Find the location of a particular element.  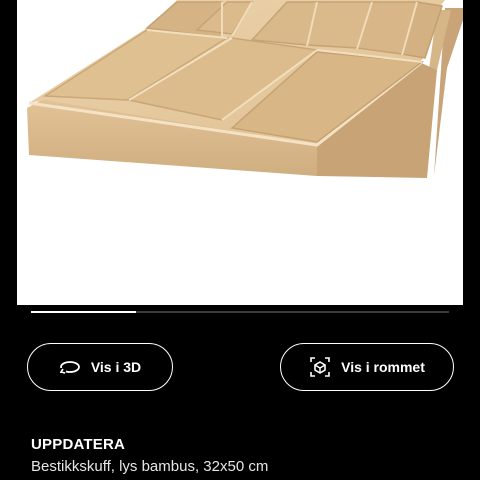

view-in-3d-button: Vis i 3D is located at coordinates (100, 367).